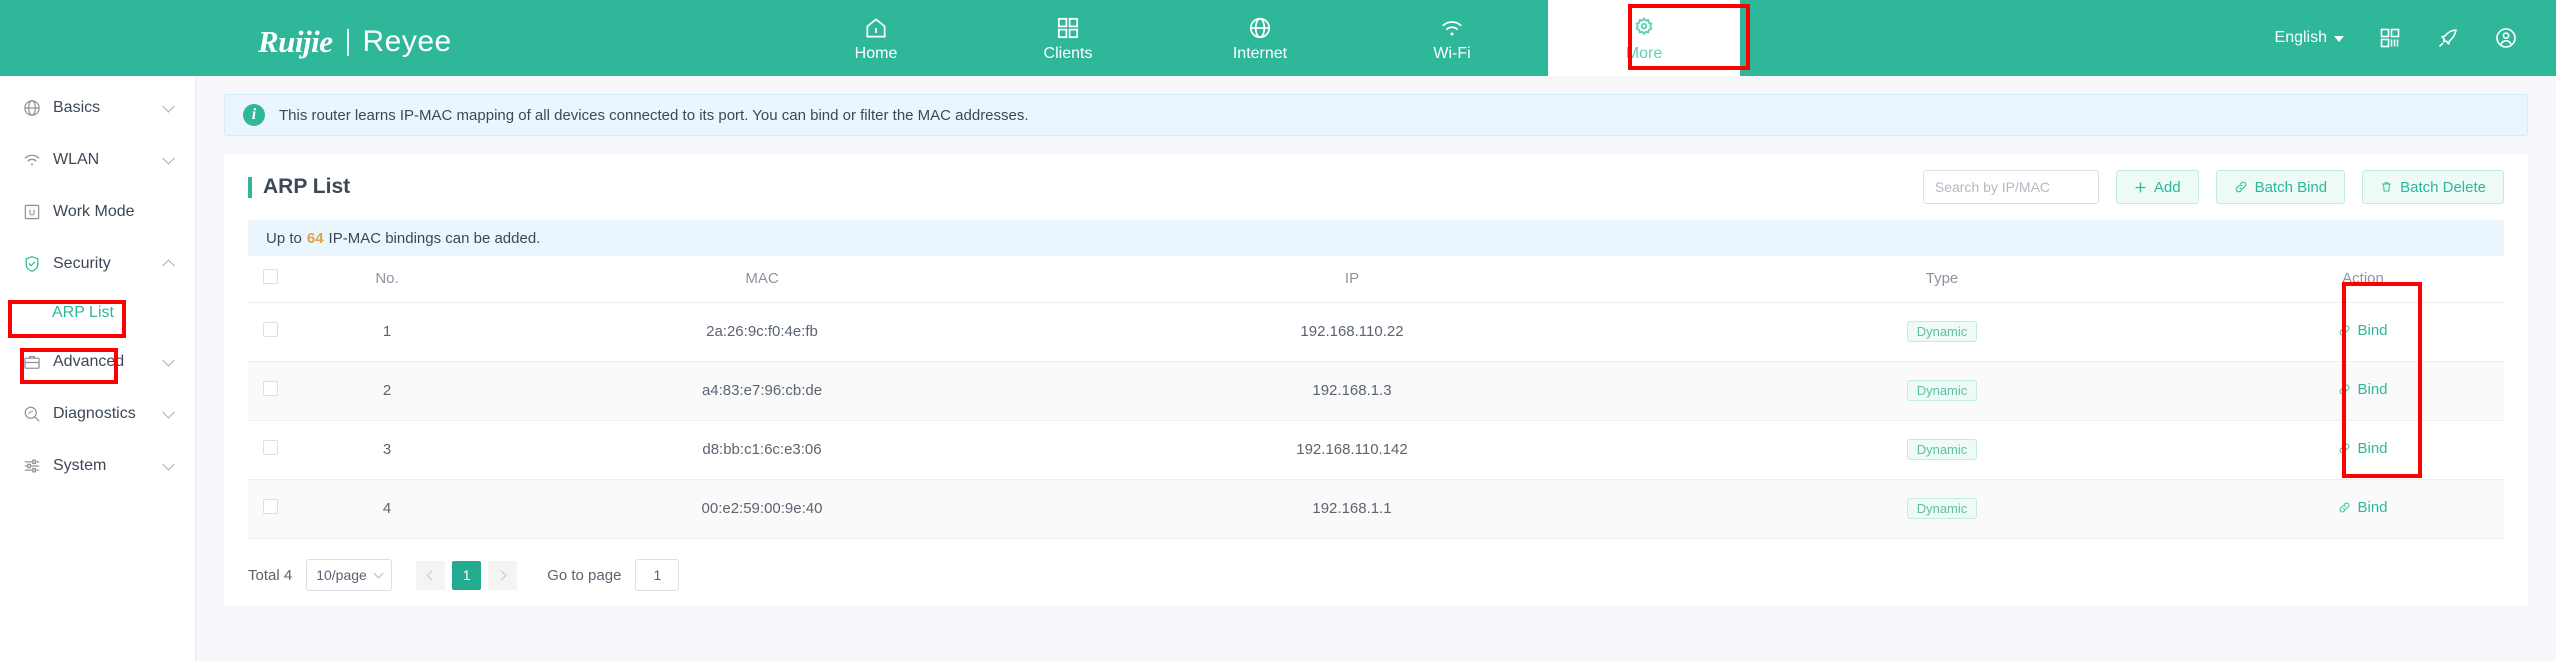 The image size is (2556, 661). Describe the element at coordinates (80, 465) in the screenshot. I see `sidebar-label-system: System` at that location.